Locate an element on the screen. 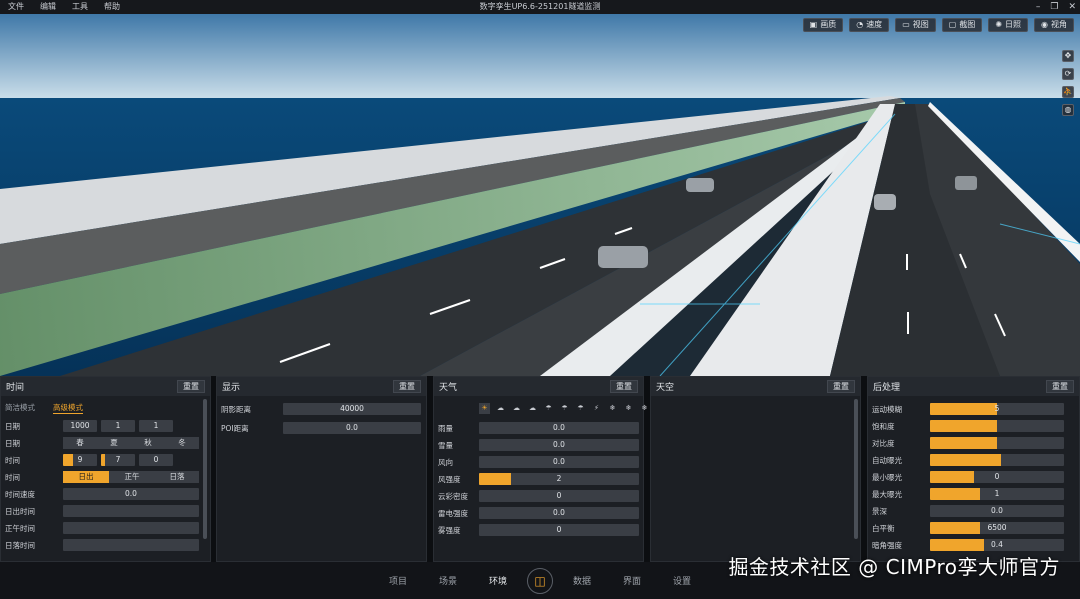 This screenshot has width=1080, height=599. sun-icon: ☀ is located at coordinates (484, 408).